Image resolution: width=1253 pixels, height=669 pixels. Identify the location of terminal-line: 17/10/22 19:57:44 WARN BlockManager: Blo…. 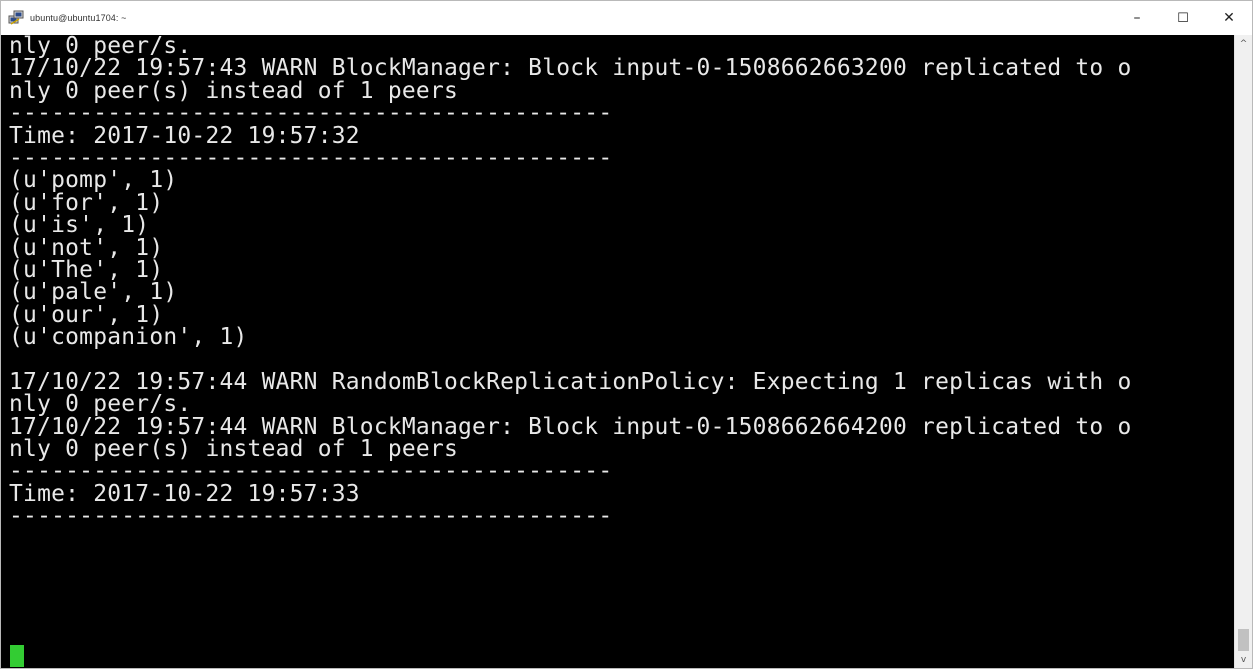
(570, 426).